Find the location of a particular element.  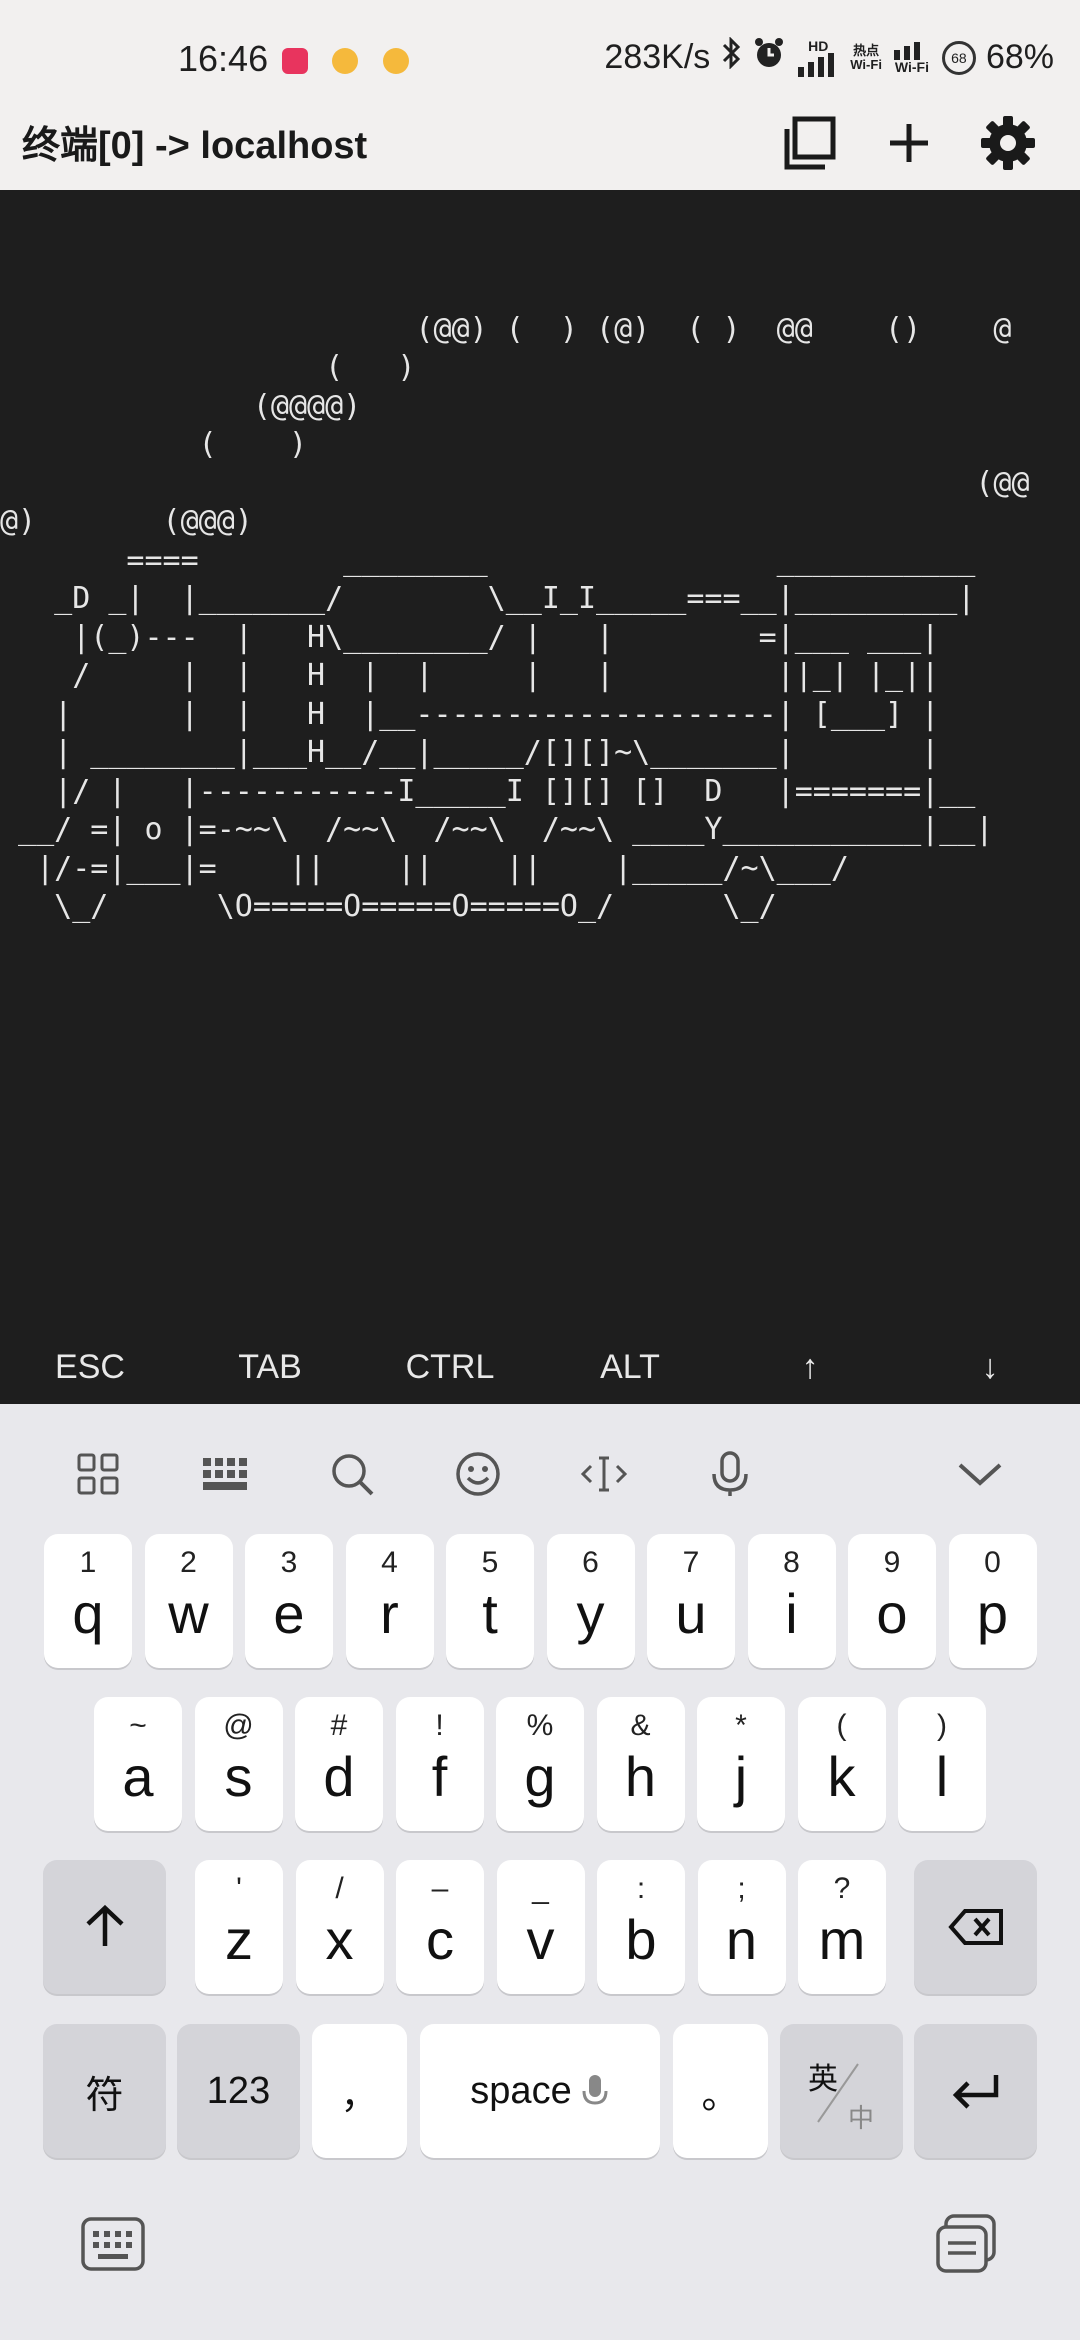

key-letter: p is located at coordinates (992, 1613).